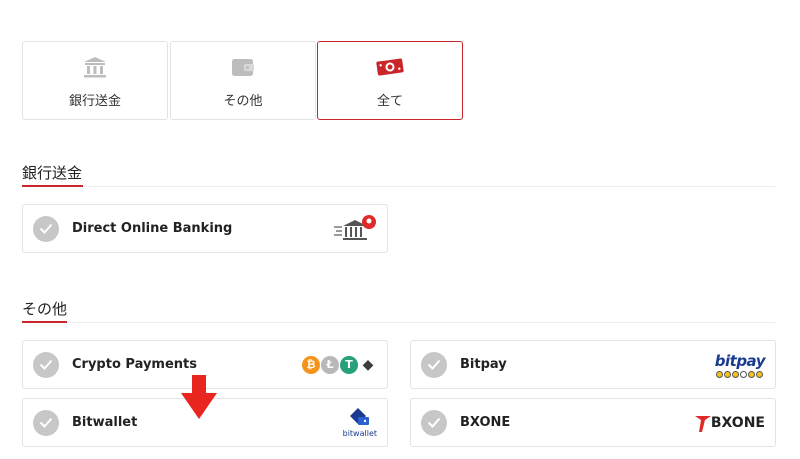 This screenshot has width=800, height=459. What do you see at coordinates (199, 397) in the screenshot?
I see `red-down-arrow-icon` at bounding box center [199, 397].